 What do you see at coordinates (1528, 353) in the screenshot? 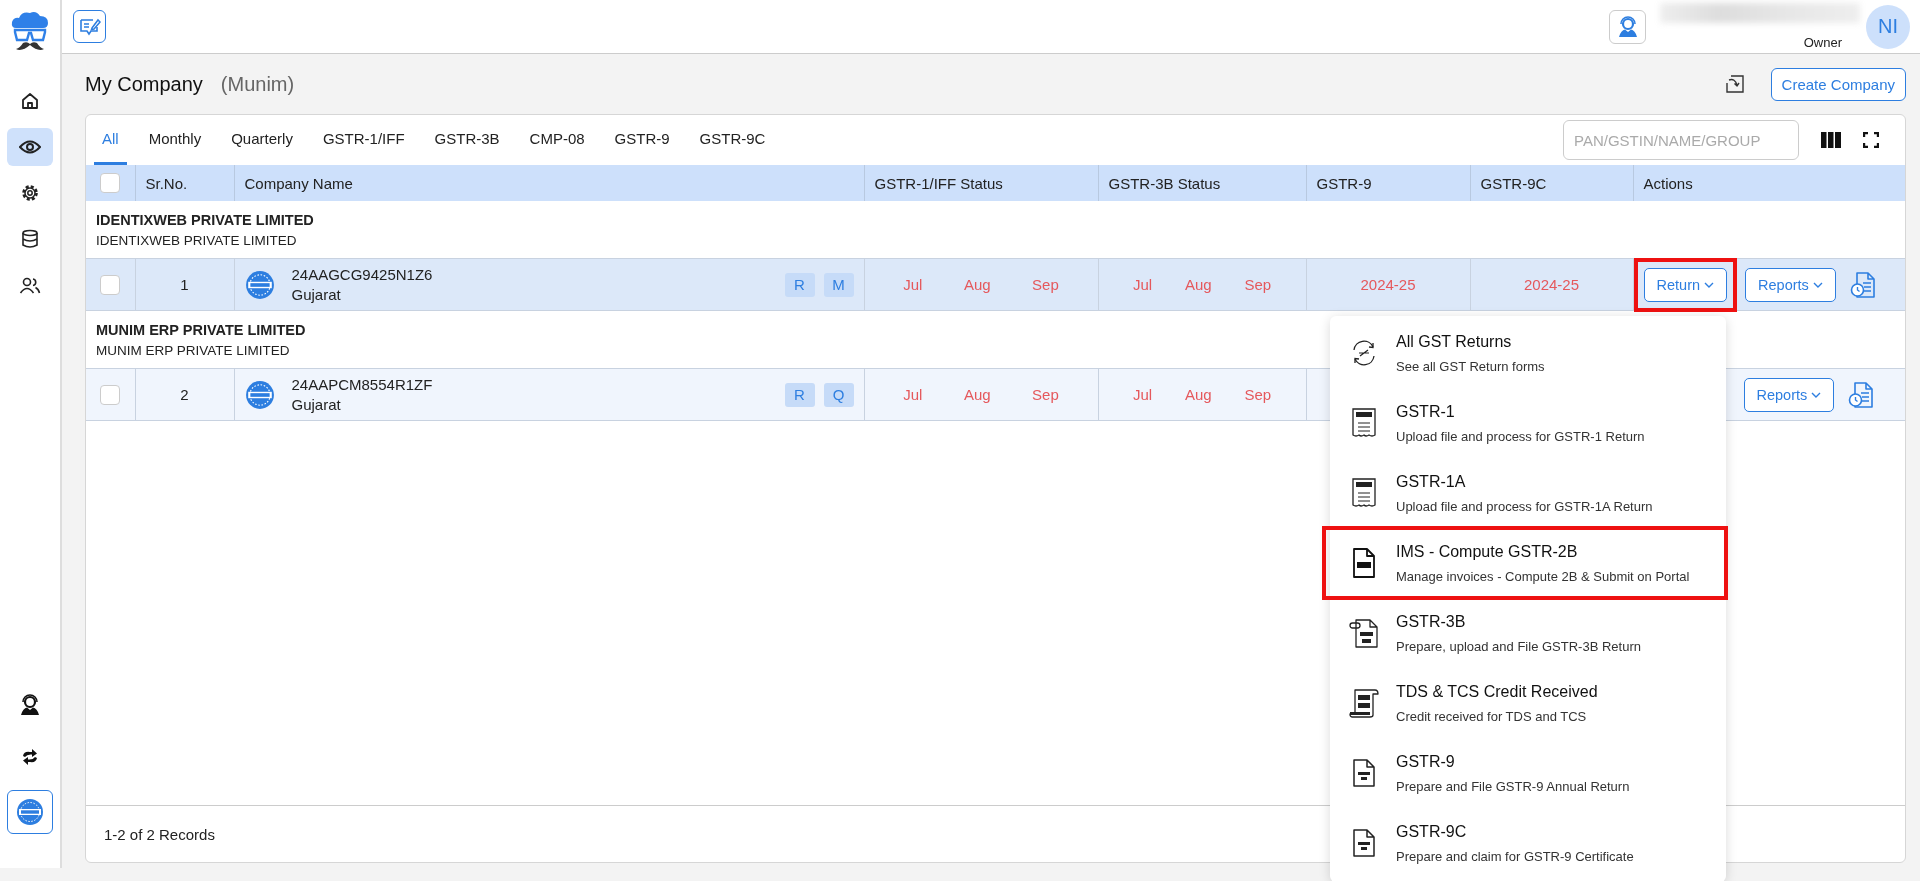
I see `menu-item: All GST Returns See all GST Return forms` at bounding box center [1528, 353].